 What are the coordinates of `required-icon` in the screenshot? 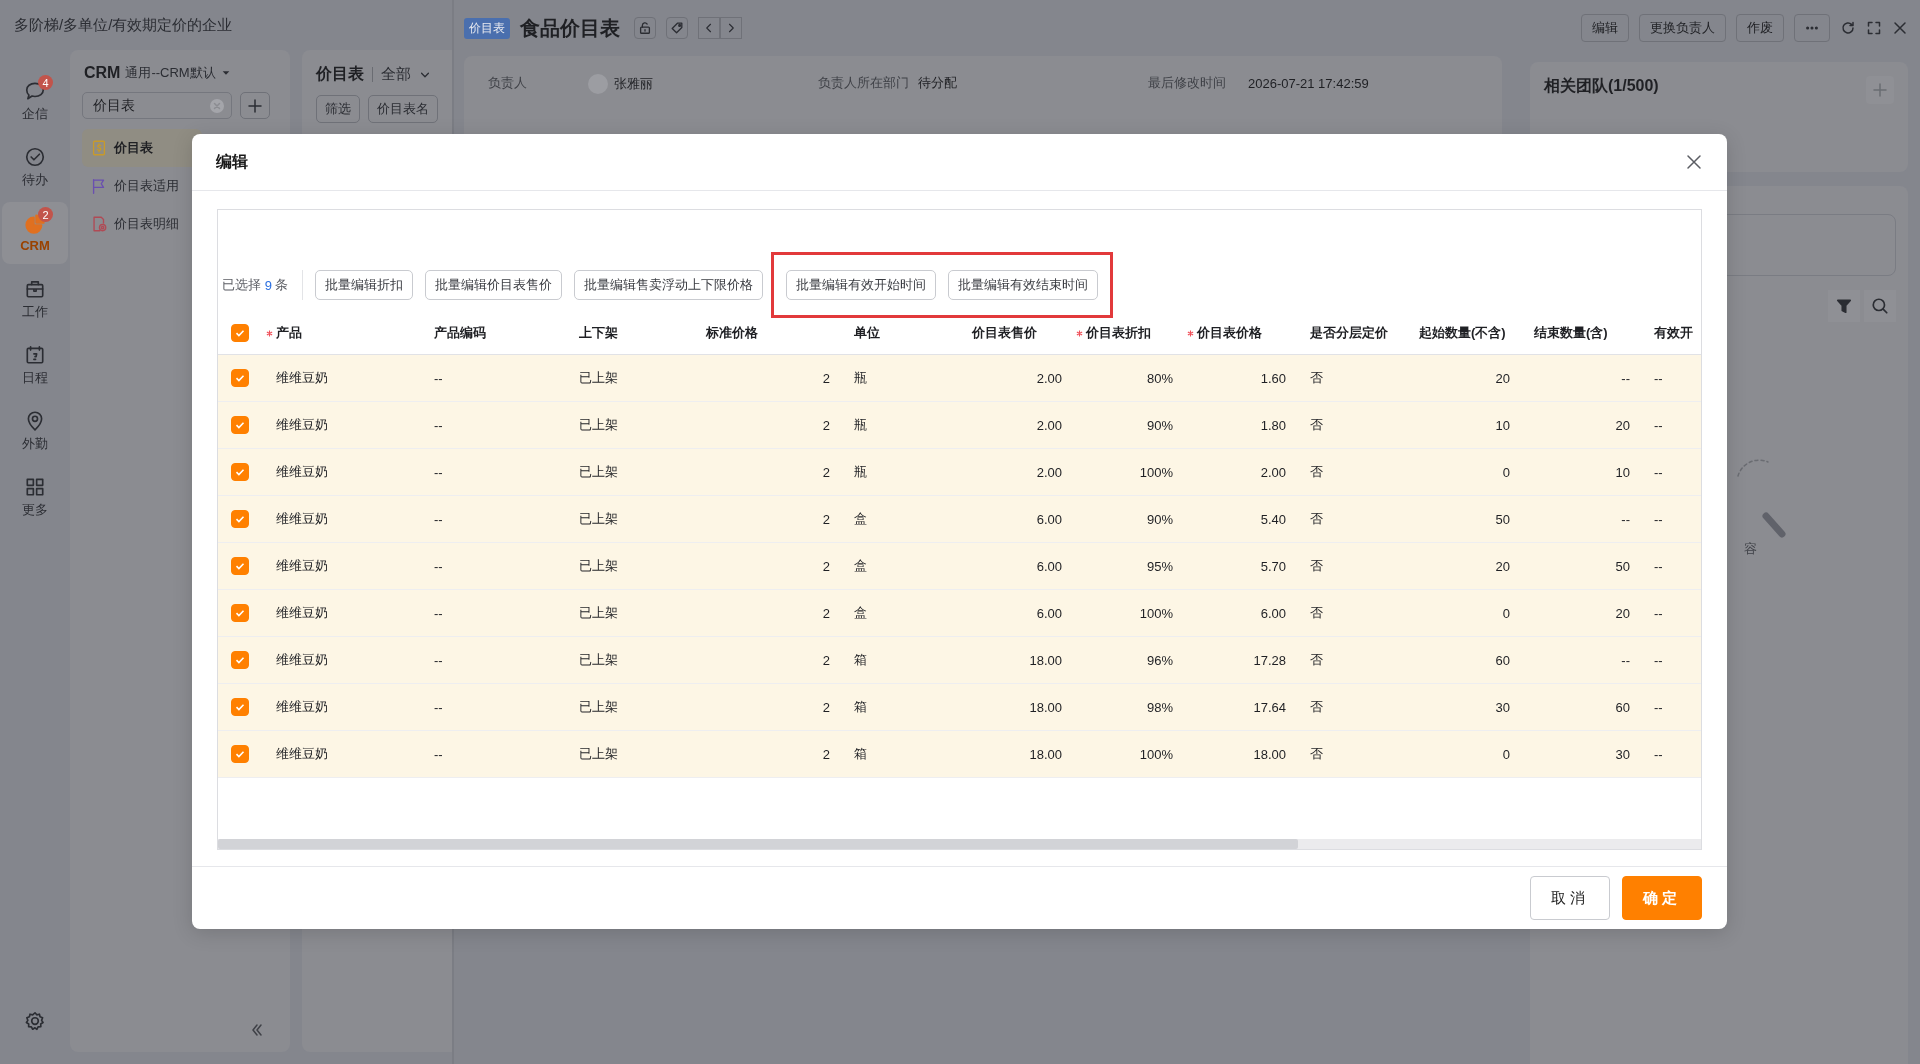 It's located at (269, 333).